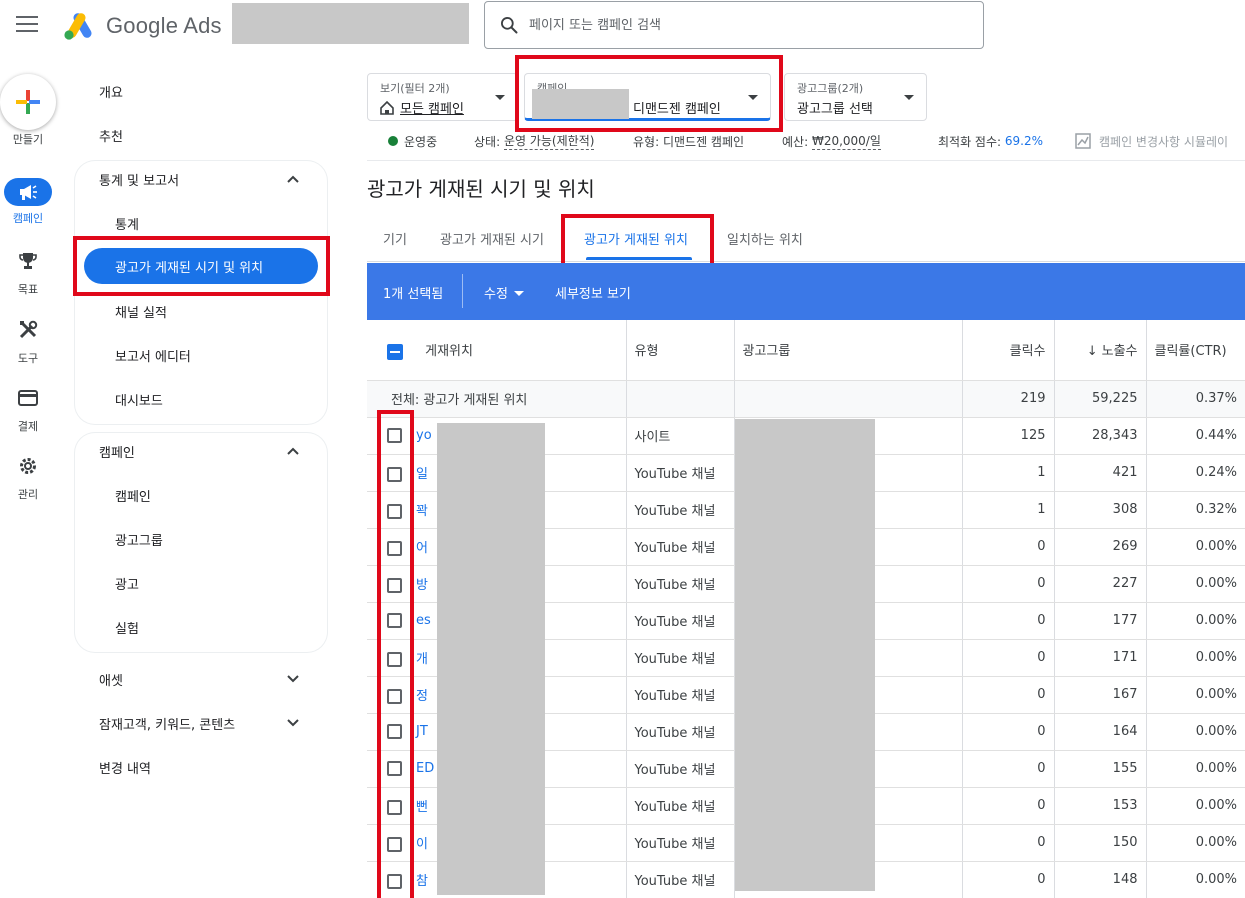  What do you see at coordinates (422, 659) in the screenshot?
I see `placement-link: 개` at bounding box center [422, 659].